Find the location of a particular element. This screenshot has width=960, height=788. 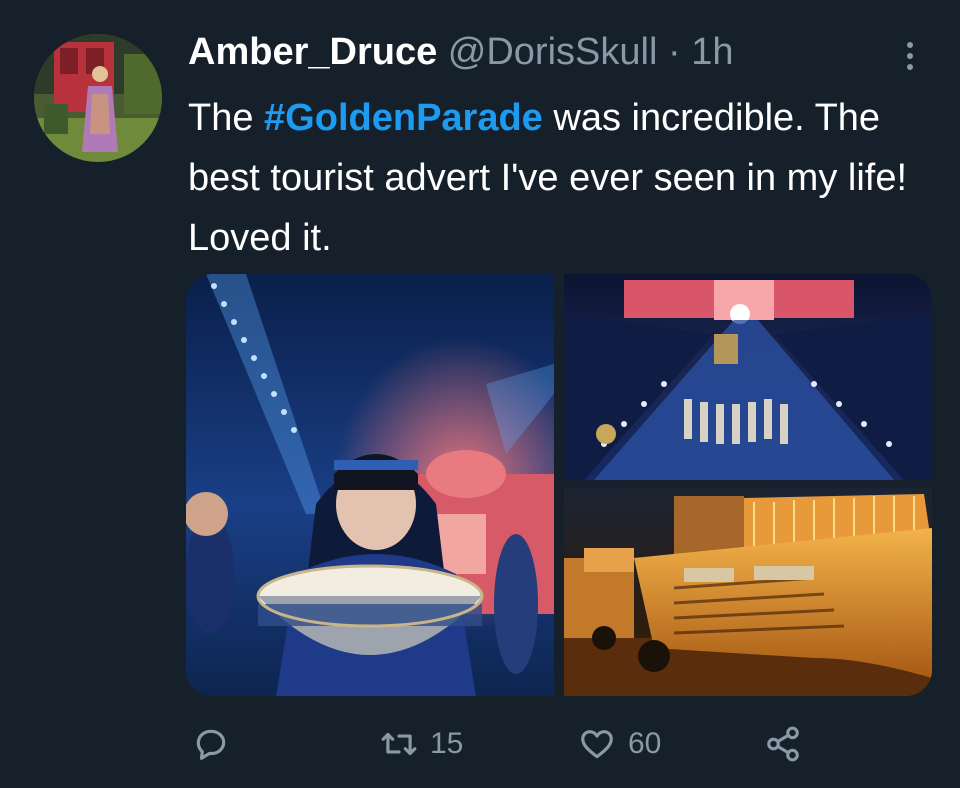

golden-royal-carriage-photo is located at coordinates (748, 592).